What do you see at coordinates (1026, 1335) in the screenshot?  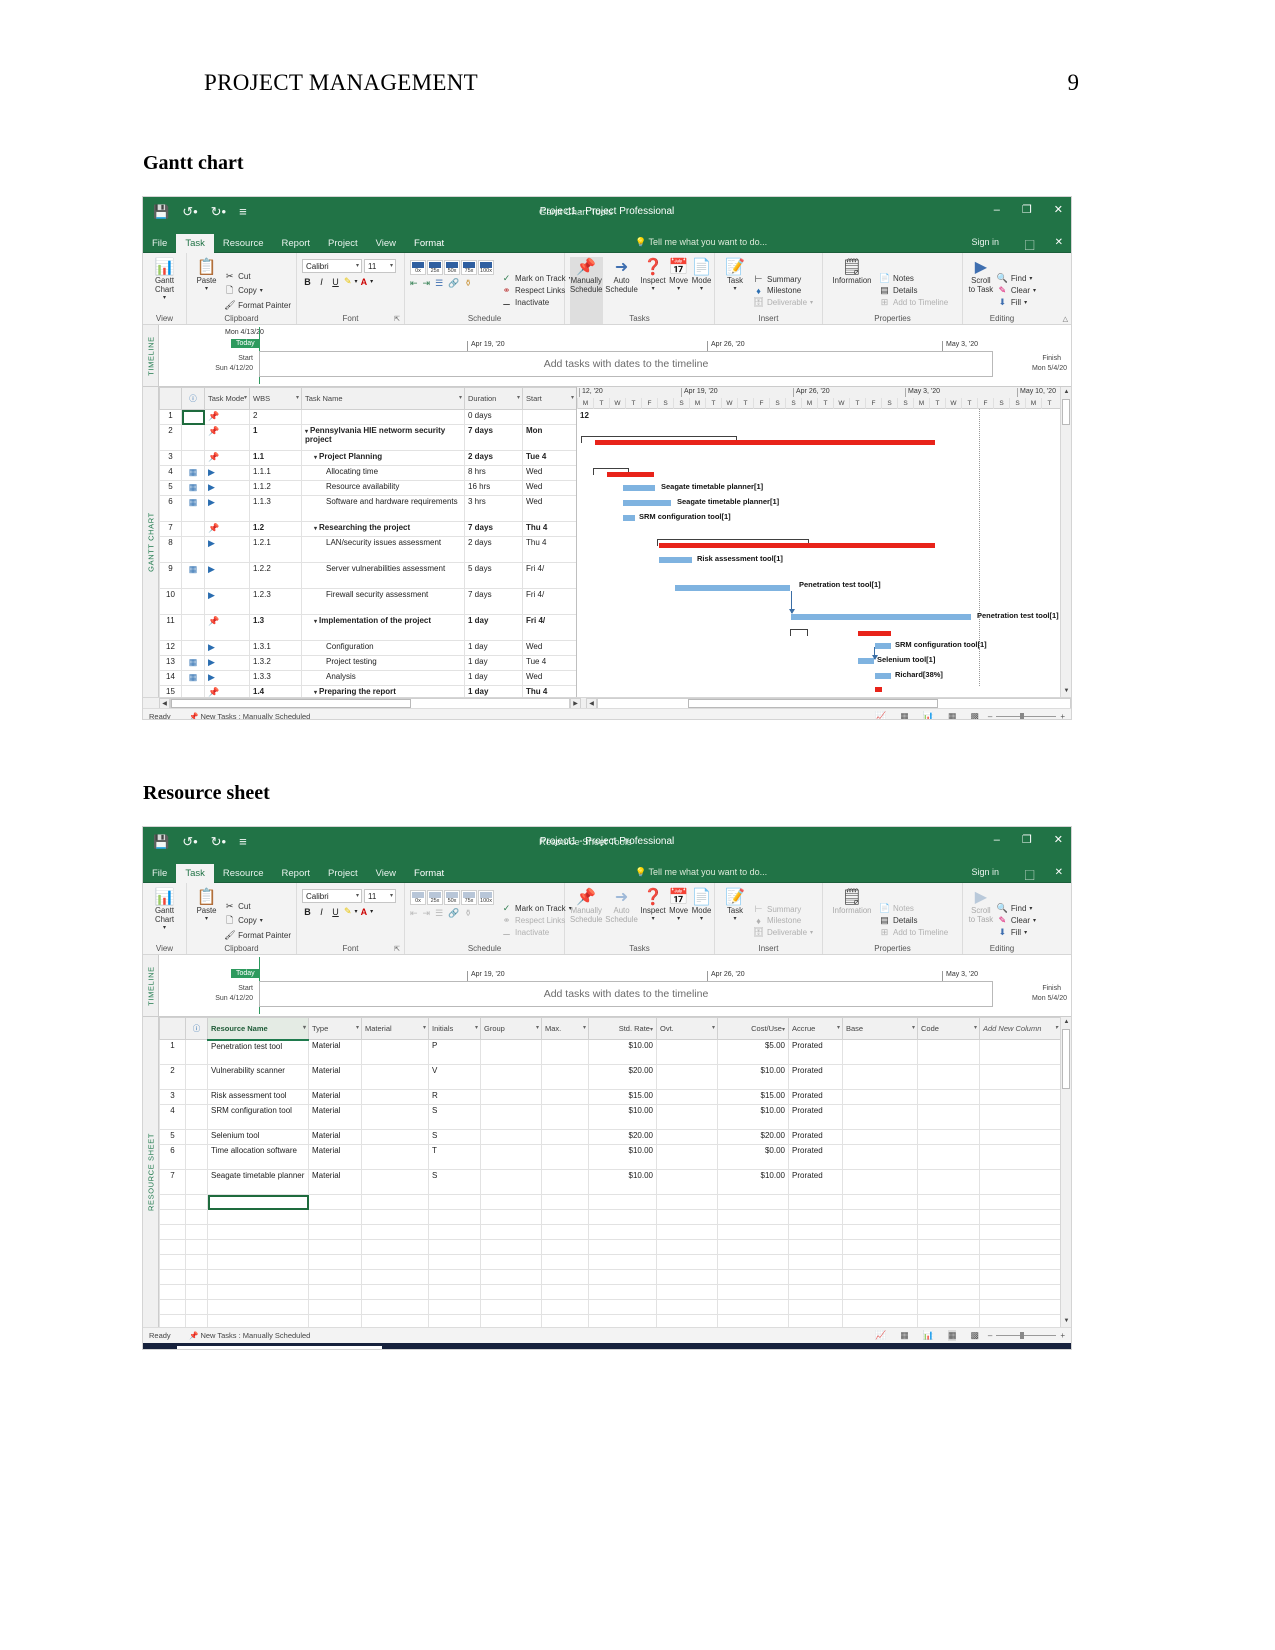 I see `zoom-track-r` at bounding box center [1026, 1335].